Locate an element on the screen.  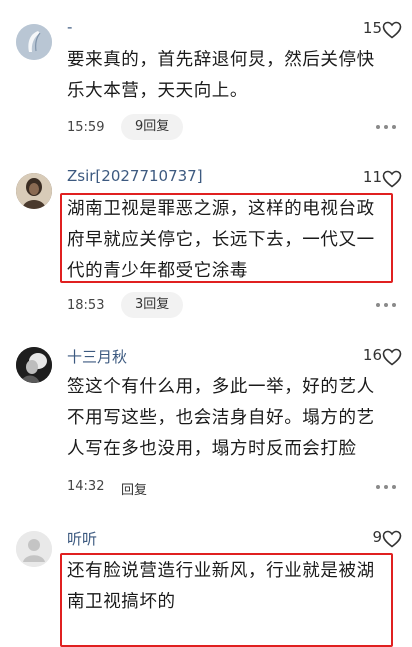
comment-time: 14:32 is located at coordinates (86, 486).